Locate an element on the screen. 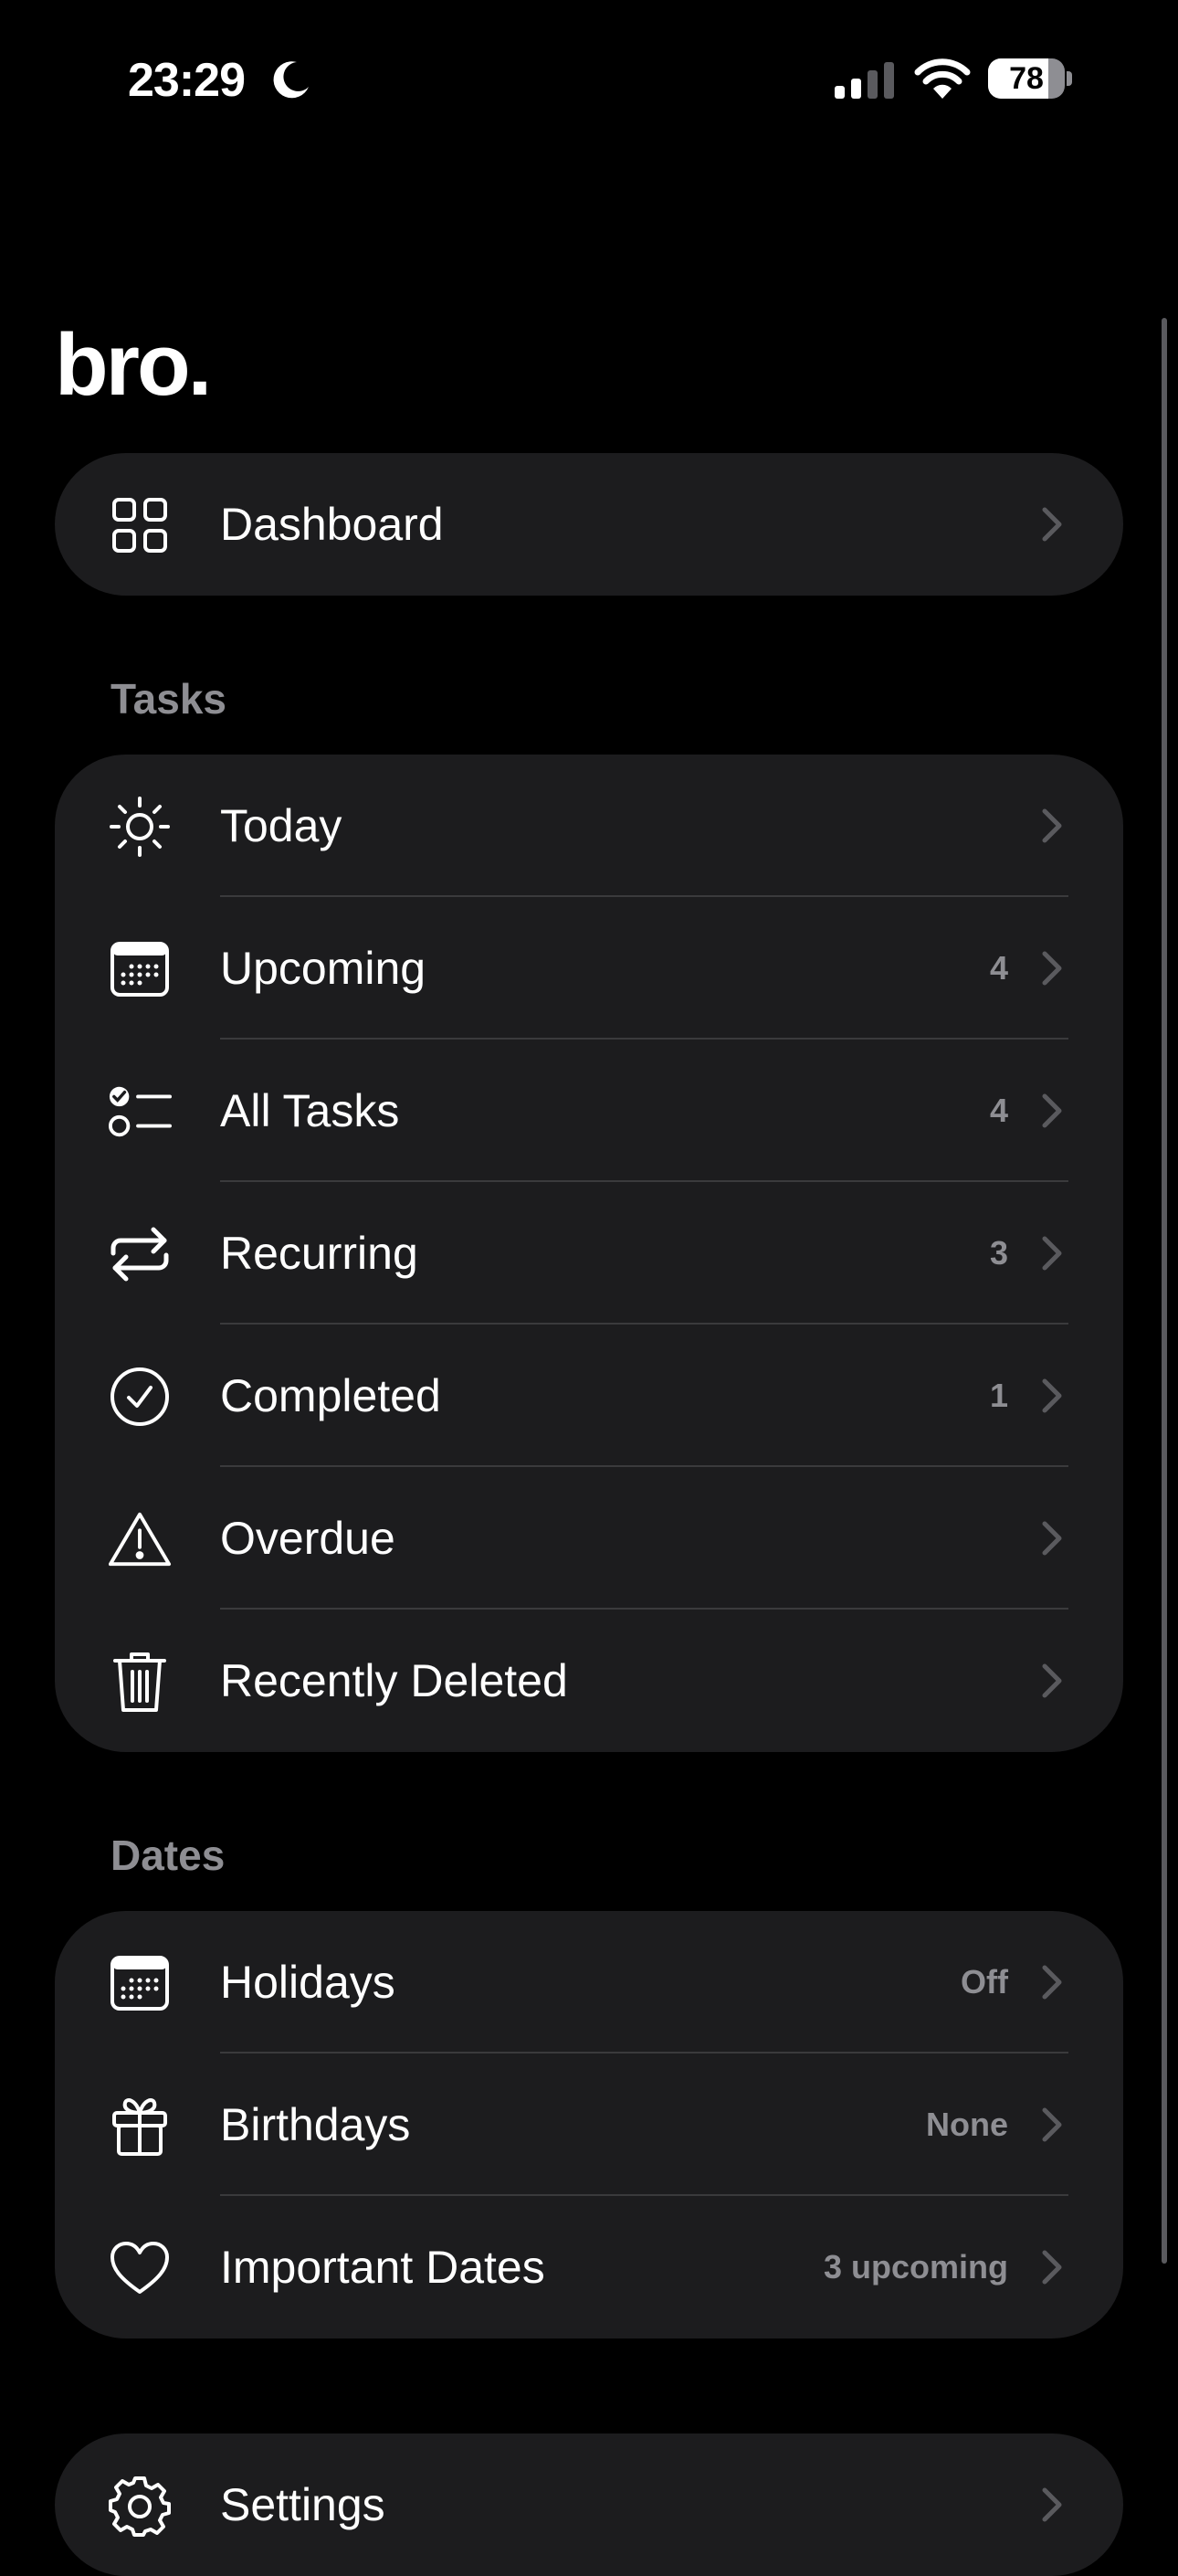  holidays-label: Holidays is located at coordinates (307, 1983).